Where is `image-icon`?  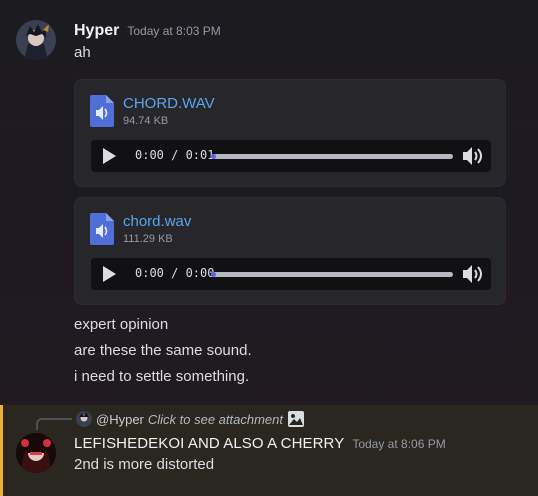
image-icon is located at coordinates (296, 419).